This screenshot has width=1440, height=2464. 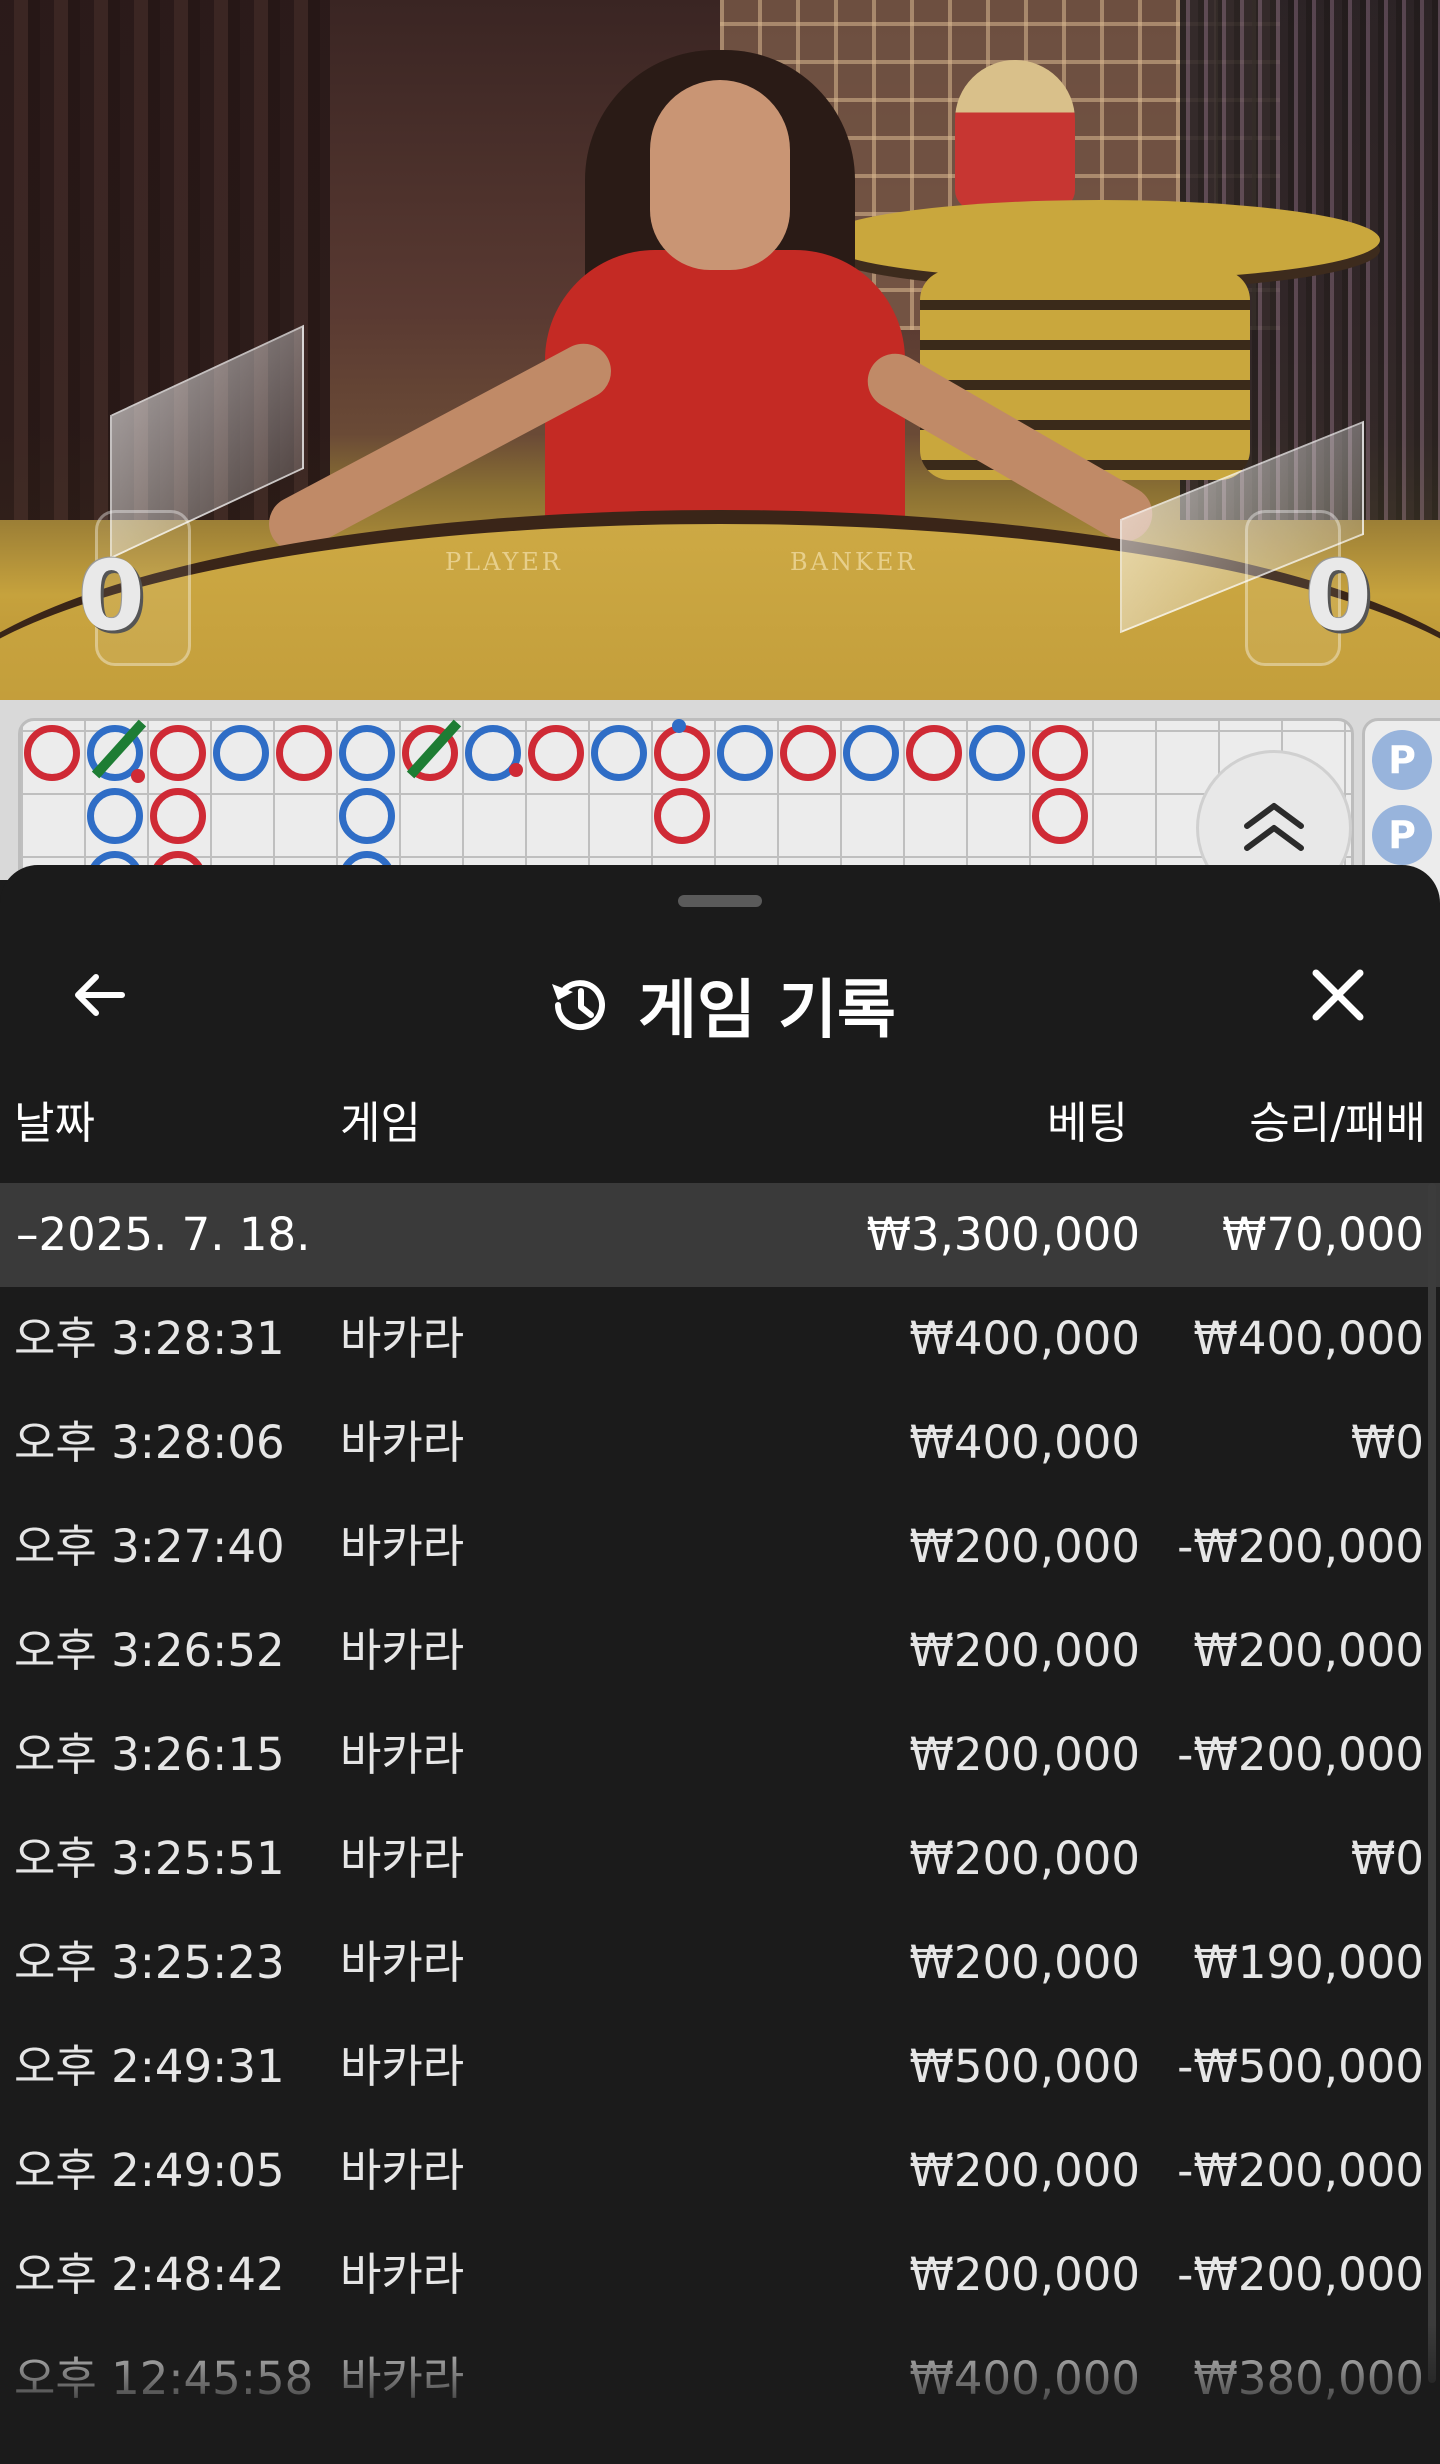 I want to click on row-time: 오후 2:49:05, so click(x=149, y=2170).